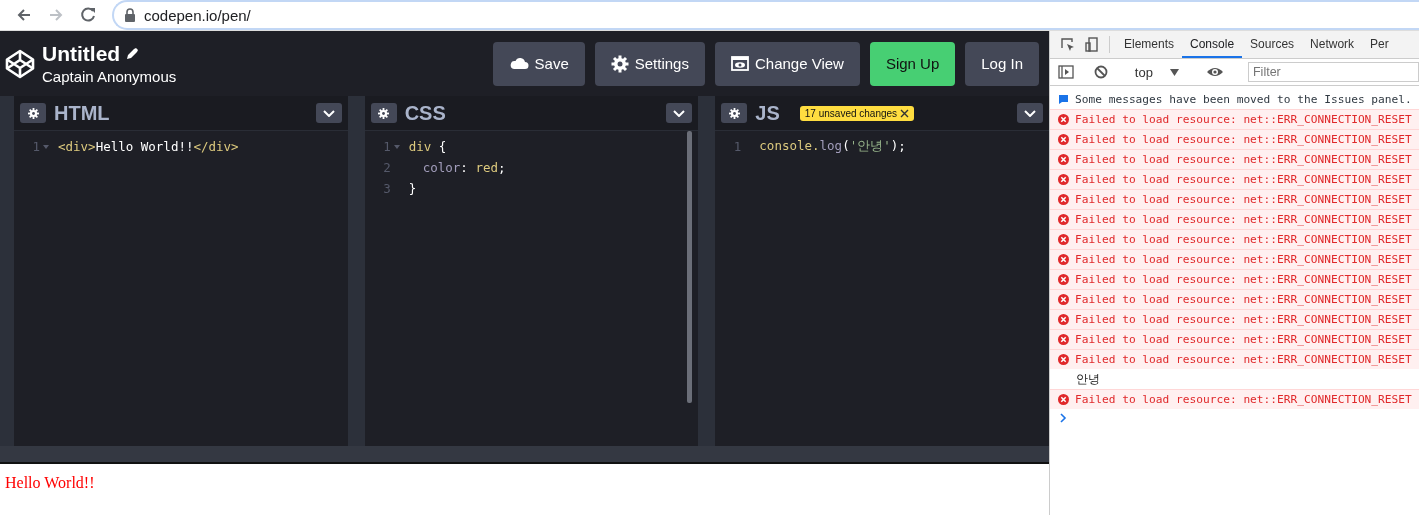  Describe the element at coordinates (1101, 72) in the screenshot. I see `clear-console-icon` at that location.